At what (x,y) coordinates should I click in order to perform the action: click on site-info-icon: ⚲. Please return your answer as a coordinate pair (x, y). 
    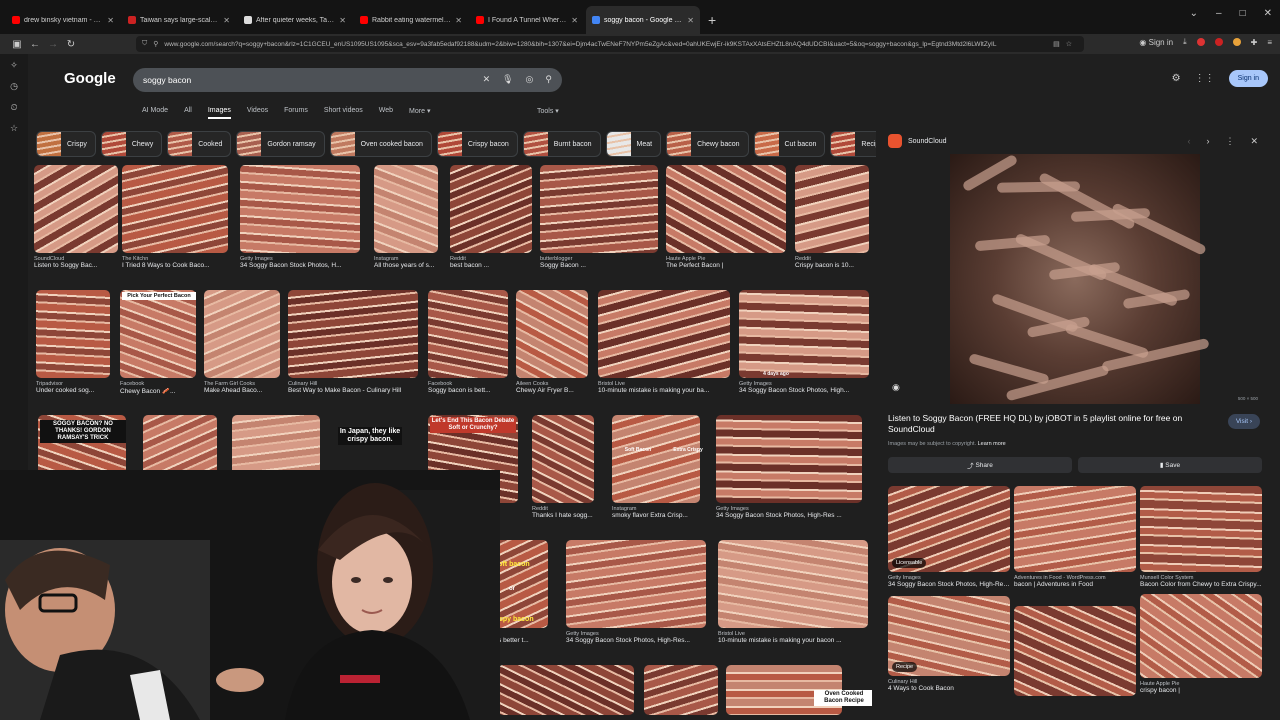
    Looking at the image, I should click on (155, 44).